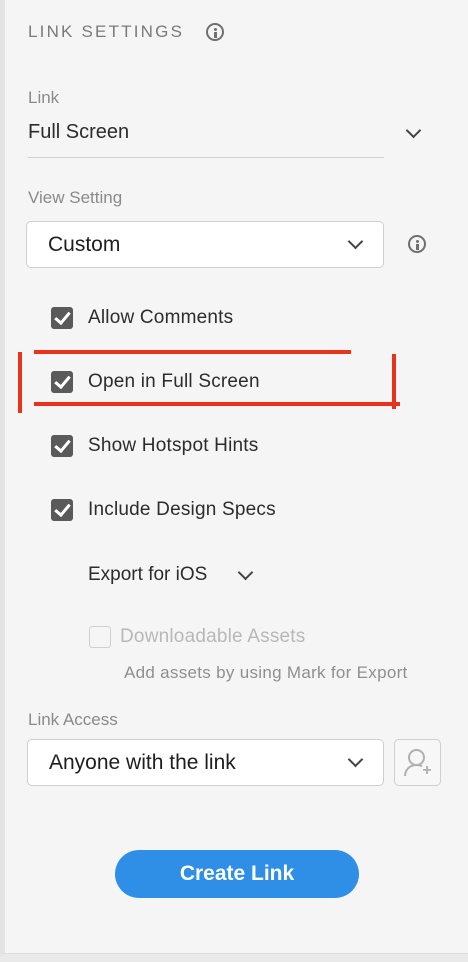 The image size is (468, 962). What do you see at coordinates (213, 636) in the screenshot?
I see `downloadable-assets-label: Downloadable Assets` at bounding box center [213, 636].